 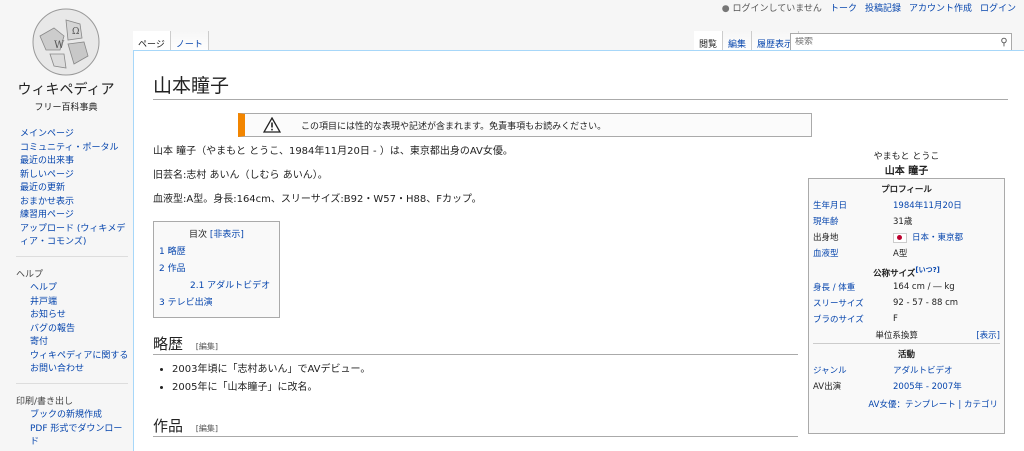 I want to click on infobox-kana: やまもと とうこ, so click(x=906, y=157).